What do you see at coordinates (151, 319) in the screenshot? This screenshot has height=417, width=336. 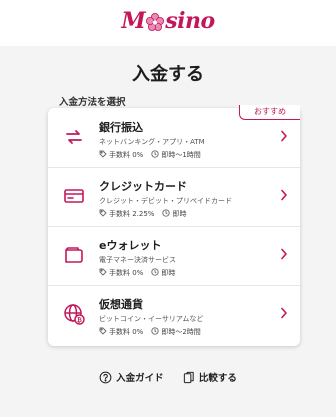 I see `method-desc: ビットコイン・イーサリアムなど` at bounding box center [151, 319].